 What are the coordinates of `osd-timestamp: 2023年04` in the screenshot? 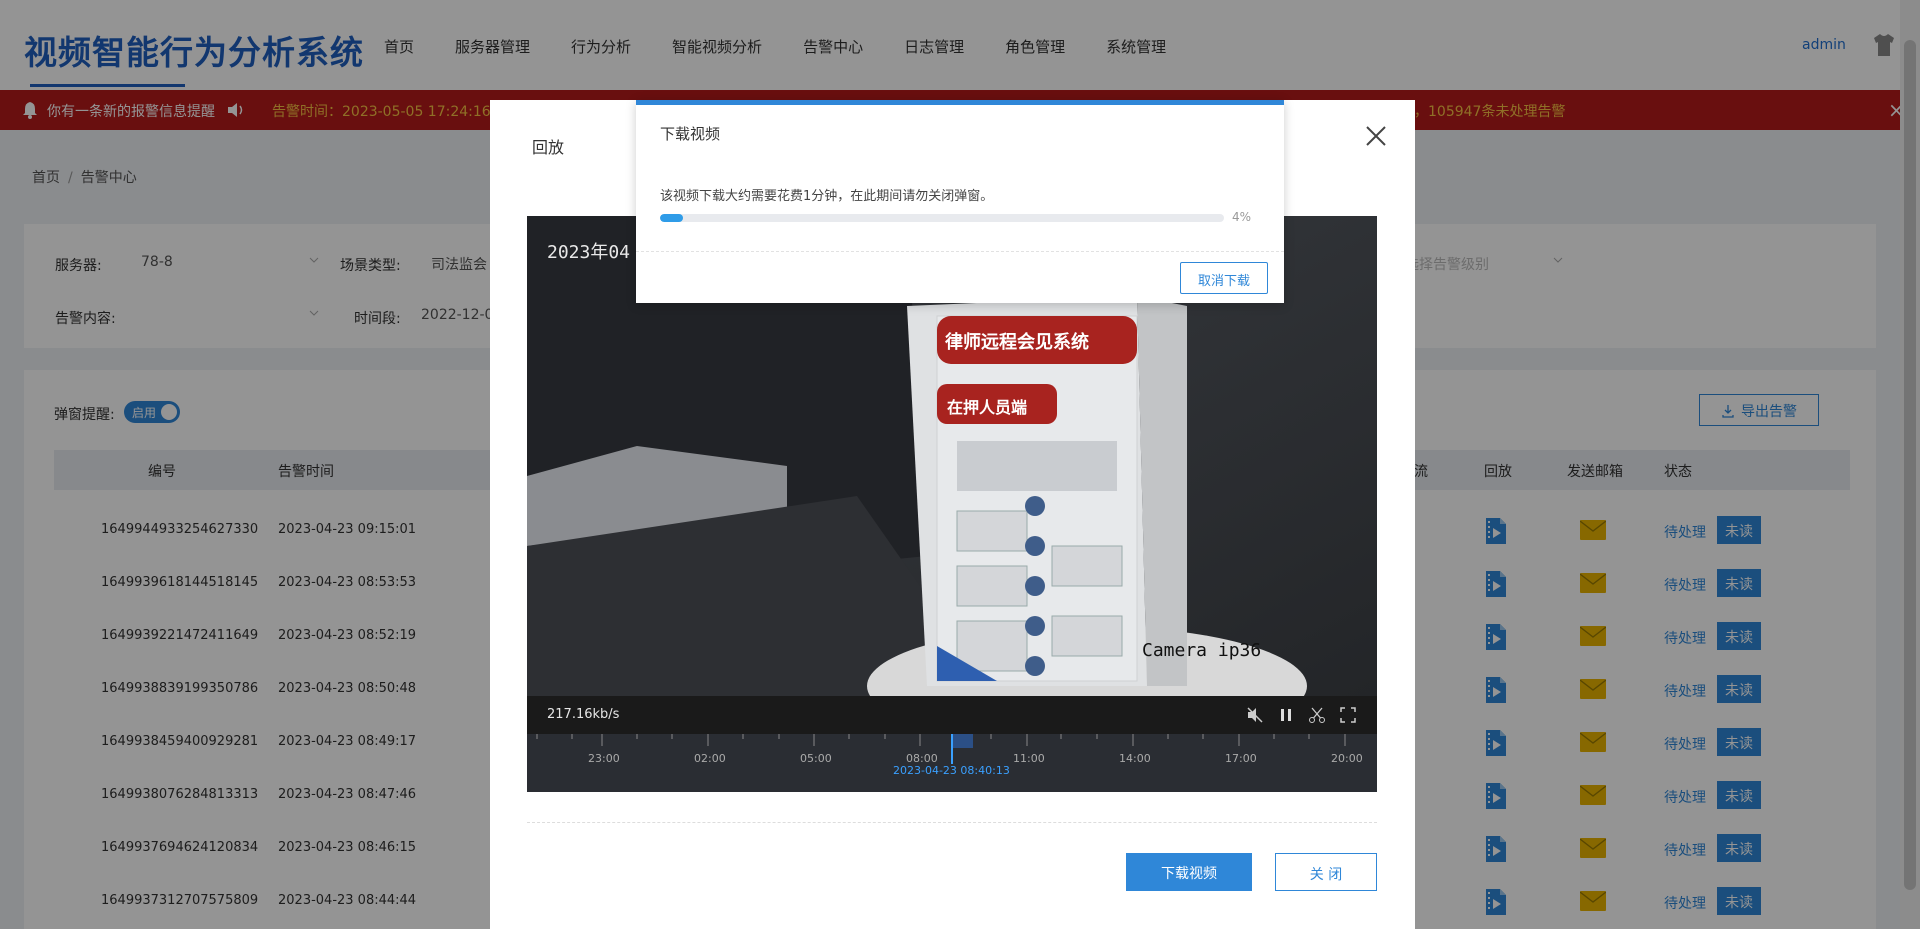 It's located at (589, 252).